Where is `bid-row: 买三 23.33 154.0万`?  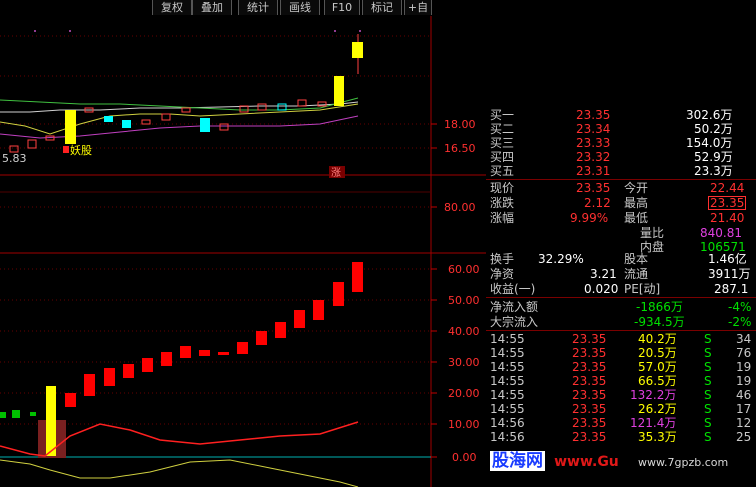
bid-row: 买三 23.33 154.0万 is located at coordinates (611, 143).